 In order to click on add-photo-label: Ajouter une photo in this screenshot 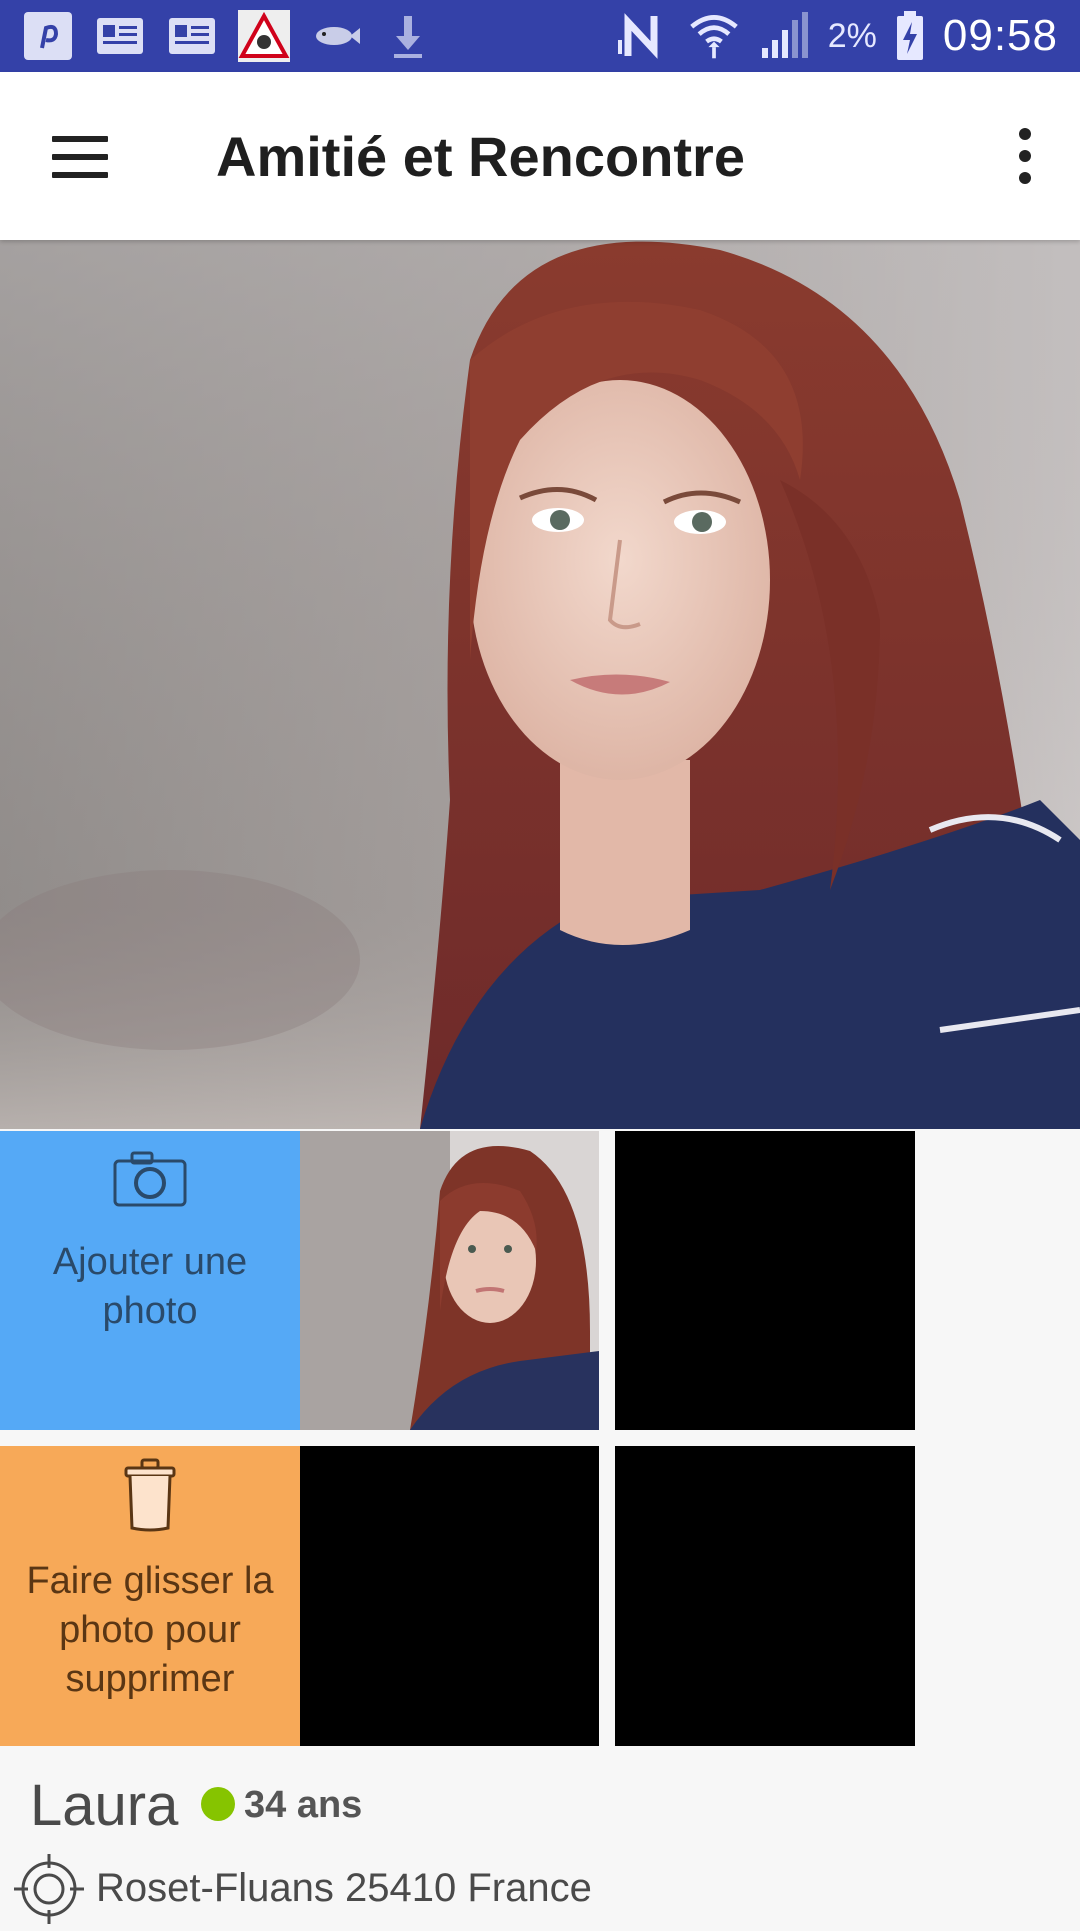, I will do `click(150, 1286)`.